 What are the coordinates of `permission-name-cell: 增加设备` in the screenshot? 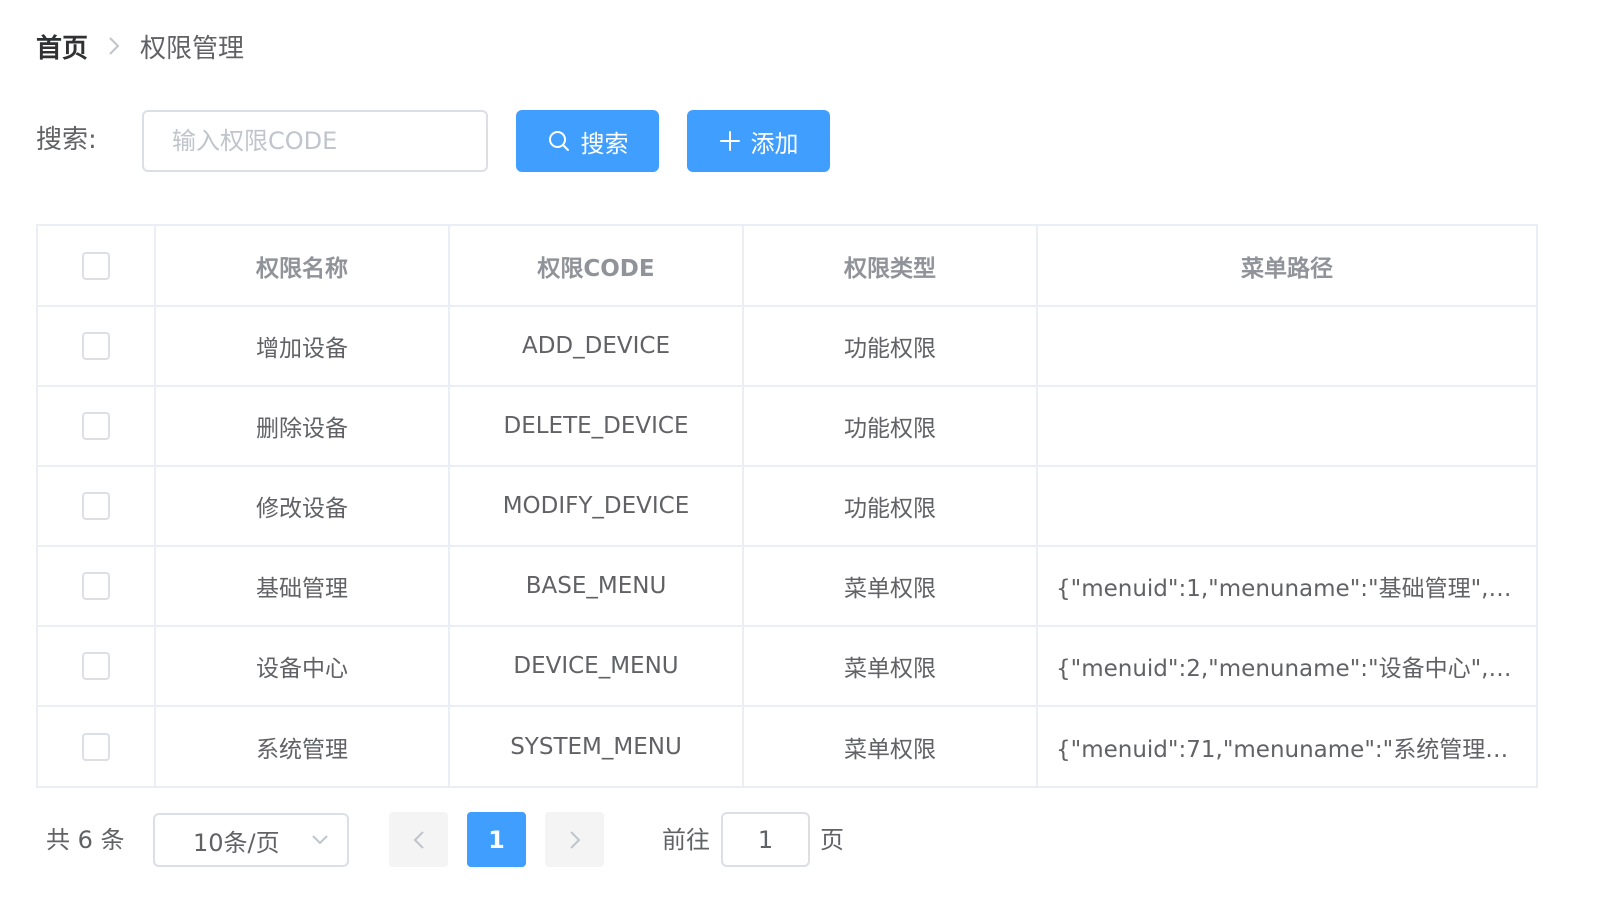 It's located at (302, 346).